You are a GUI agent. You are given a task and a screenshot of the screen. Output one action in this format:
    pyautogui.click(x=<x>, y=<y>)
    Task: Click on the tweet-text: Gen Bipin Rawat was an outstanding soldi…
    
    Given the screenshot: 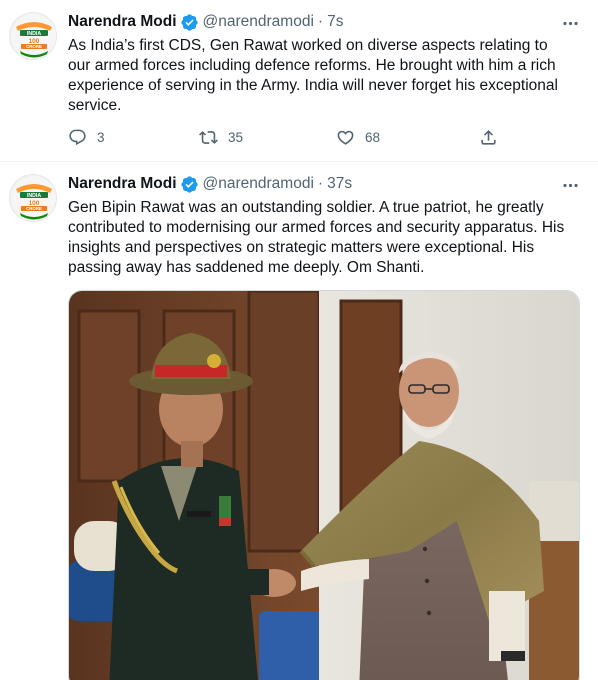 What is the action you would take?
    pyautogui.click(x=316, y=237)
    